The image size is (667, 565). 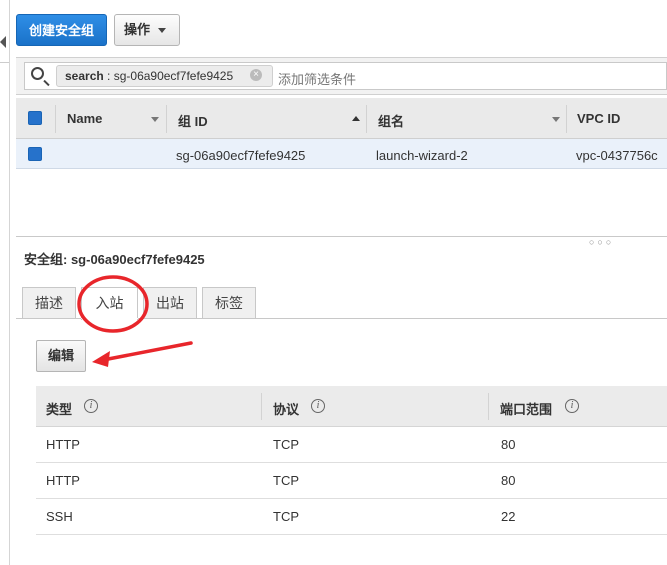 I want to click on tab-outbound: 出站, so click(x=170, y=303).